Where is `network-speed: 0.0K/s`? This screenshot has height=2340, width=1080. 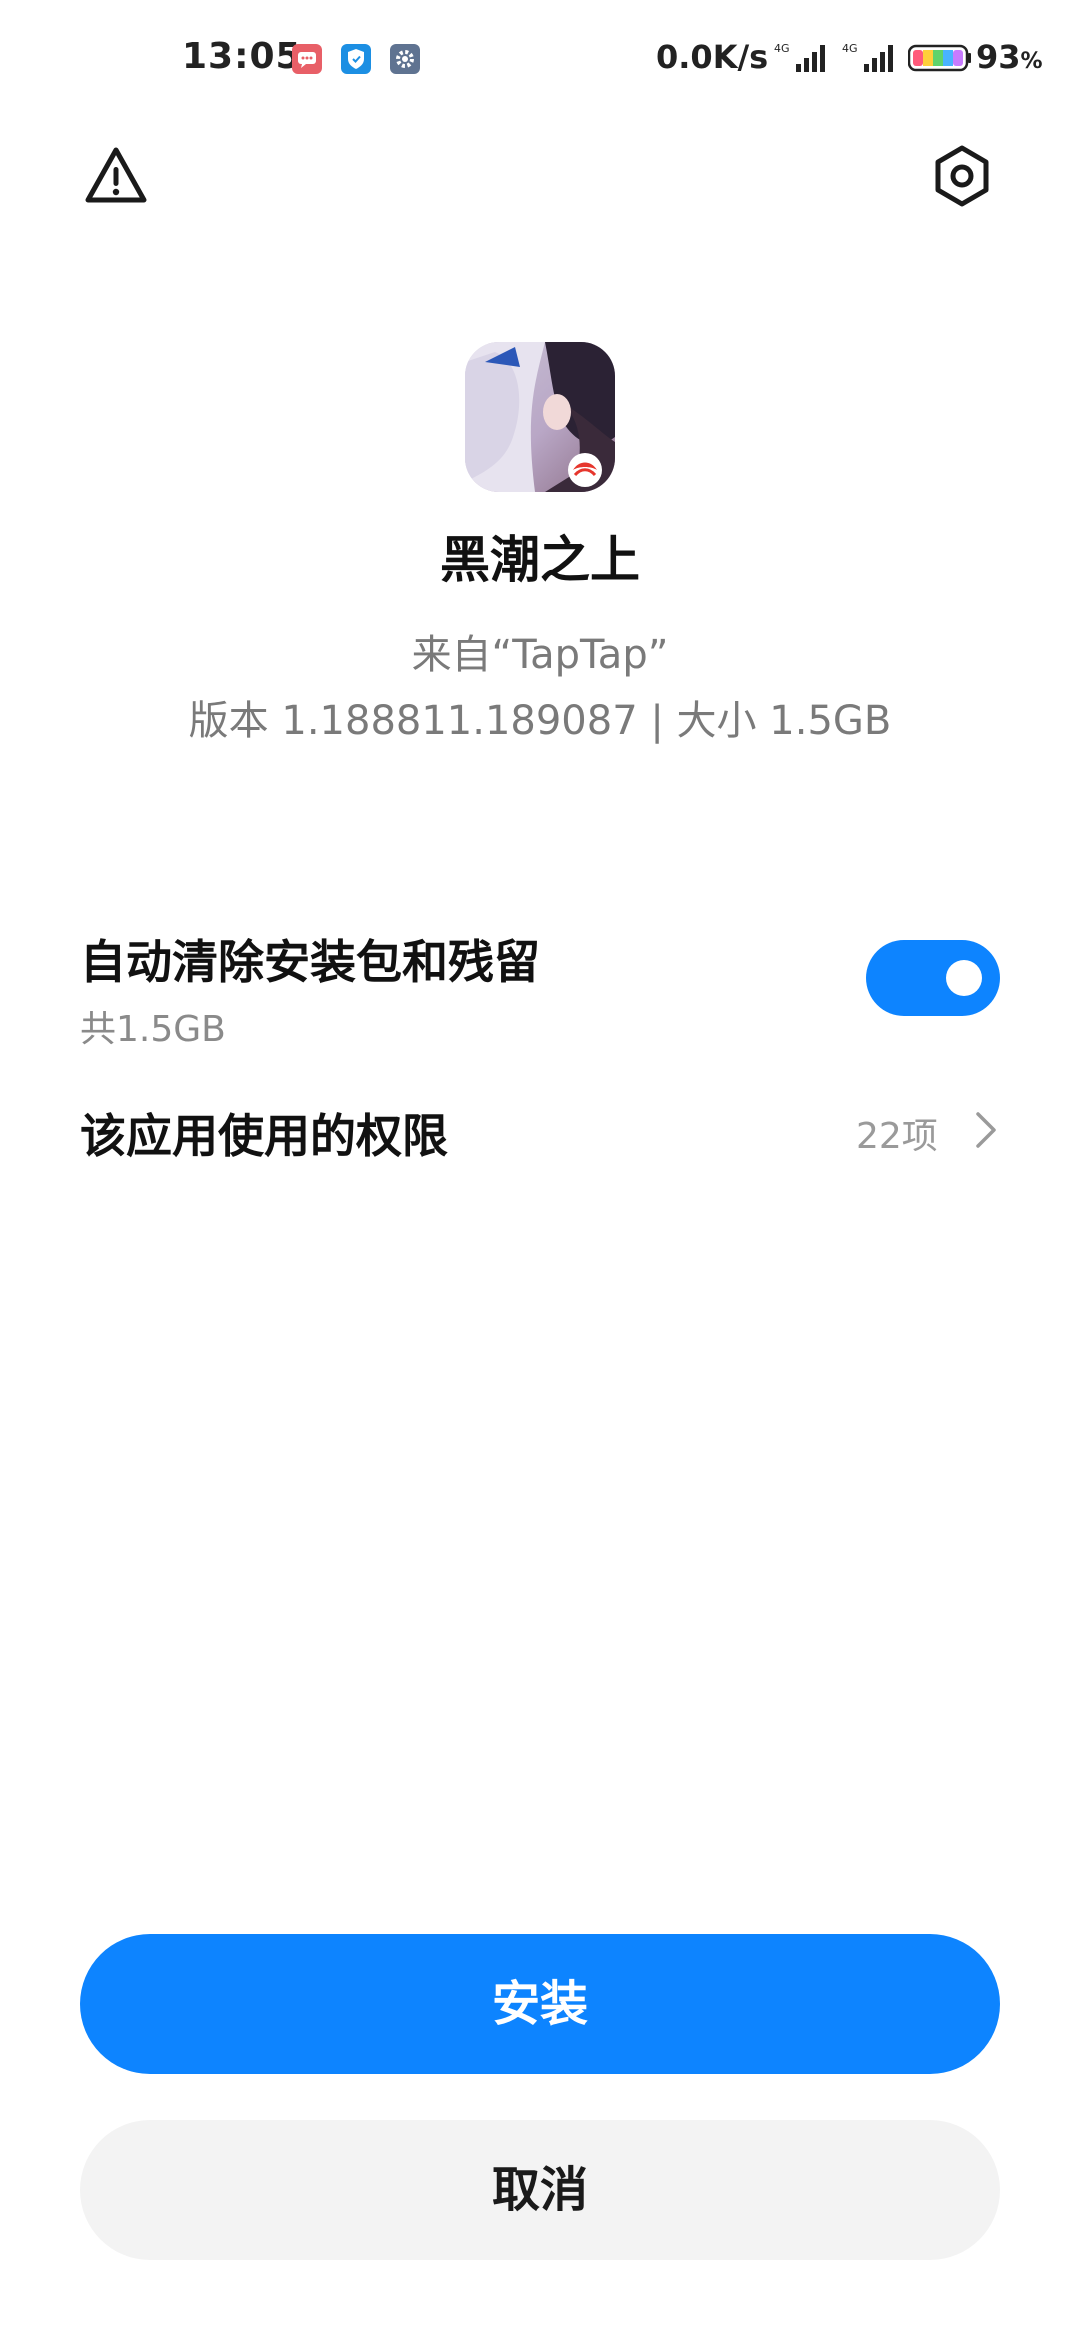
network-speed: 0.0K/s is located at coordinates (712, 57).